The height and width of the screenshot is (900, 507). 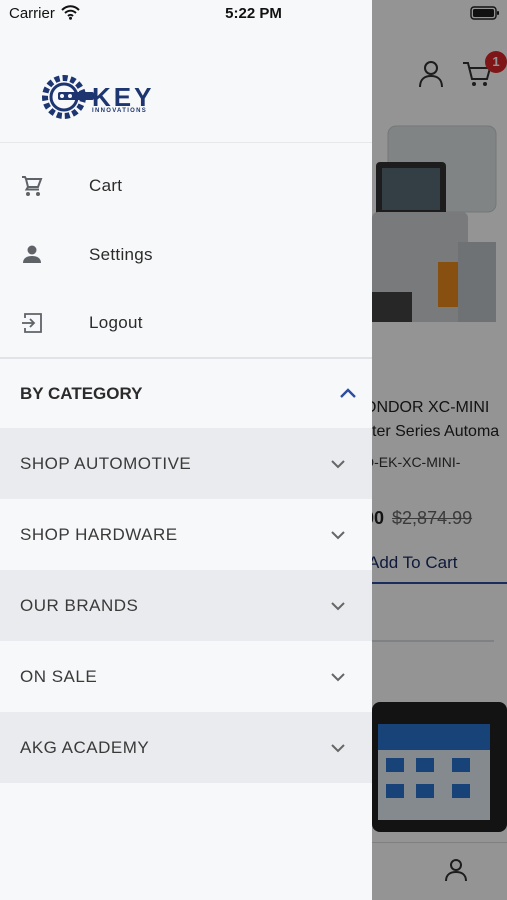 I want to click on category-header-label: BY CATEGORY, so click(x=81, y=393).